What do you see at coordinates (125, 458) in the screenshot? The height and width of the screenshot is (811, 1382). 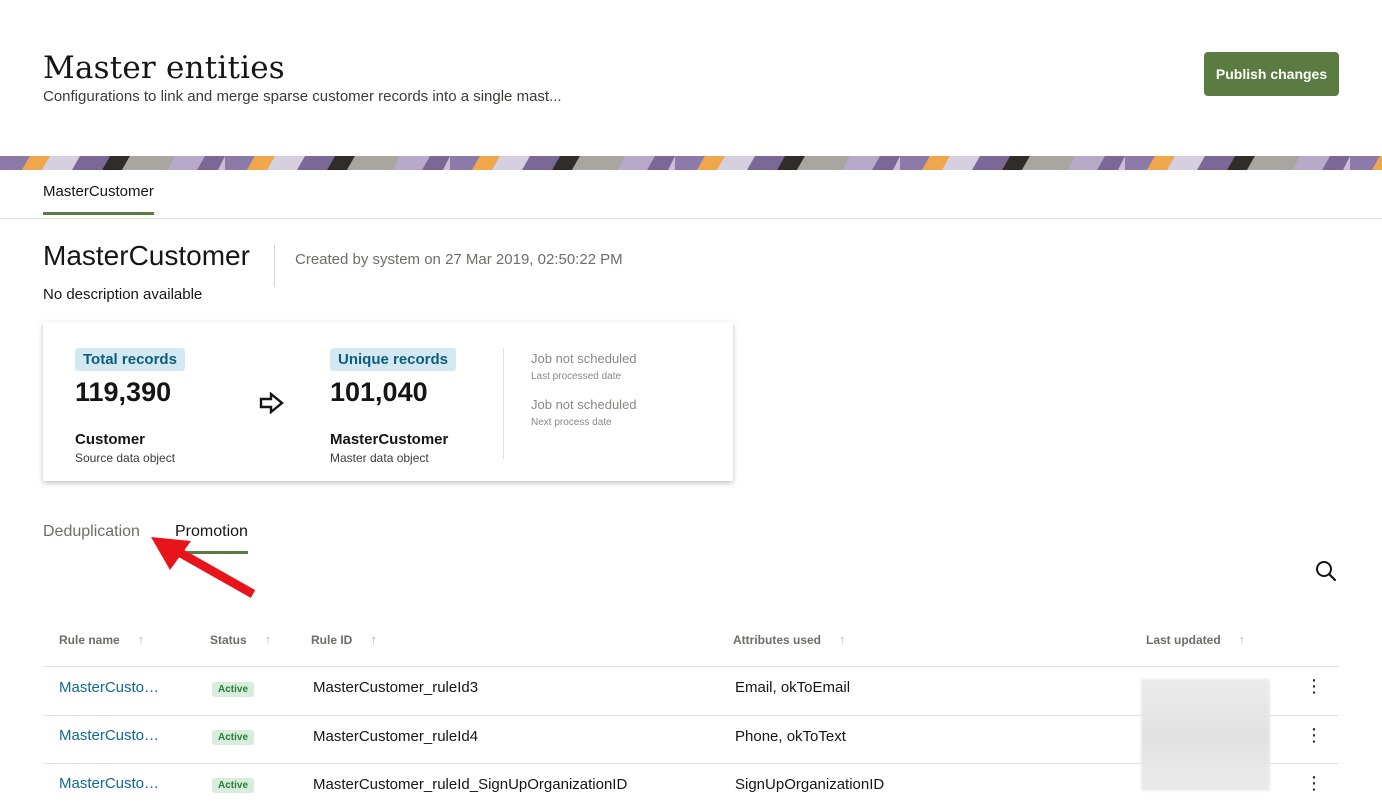 I see `source-object-sub: Source data object` at bounding box center [125, 458].